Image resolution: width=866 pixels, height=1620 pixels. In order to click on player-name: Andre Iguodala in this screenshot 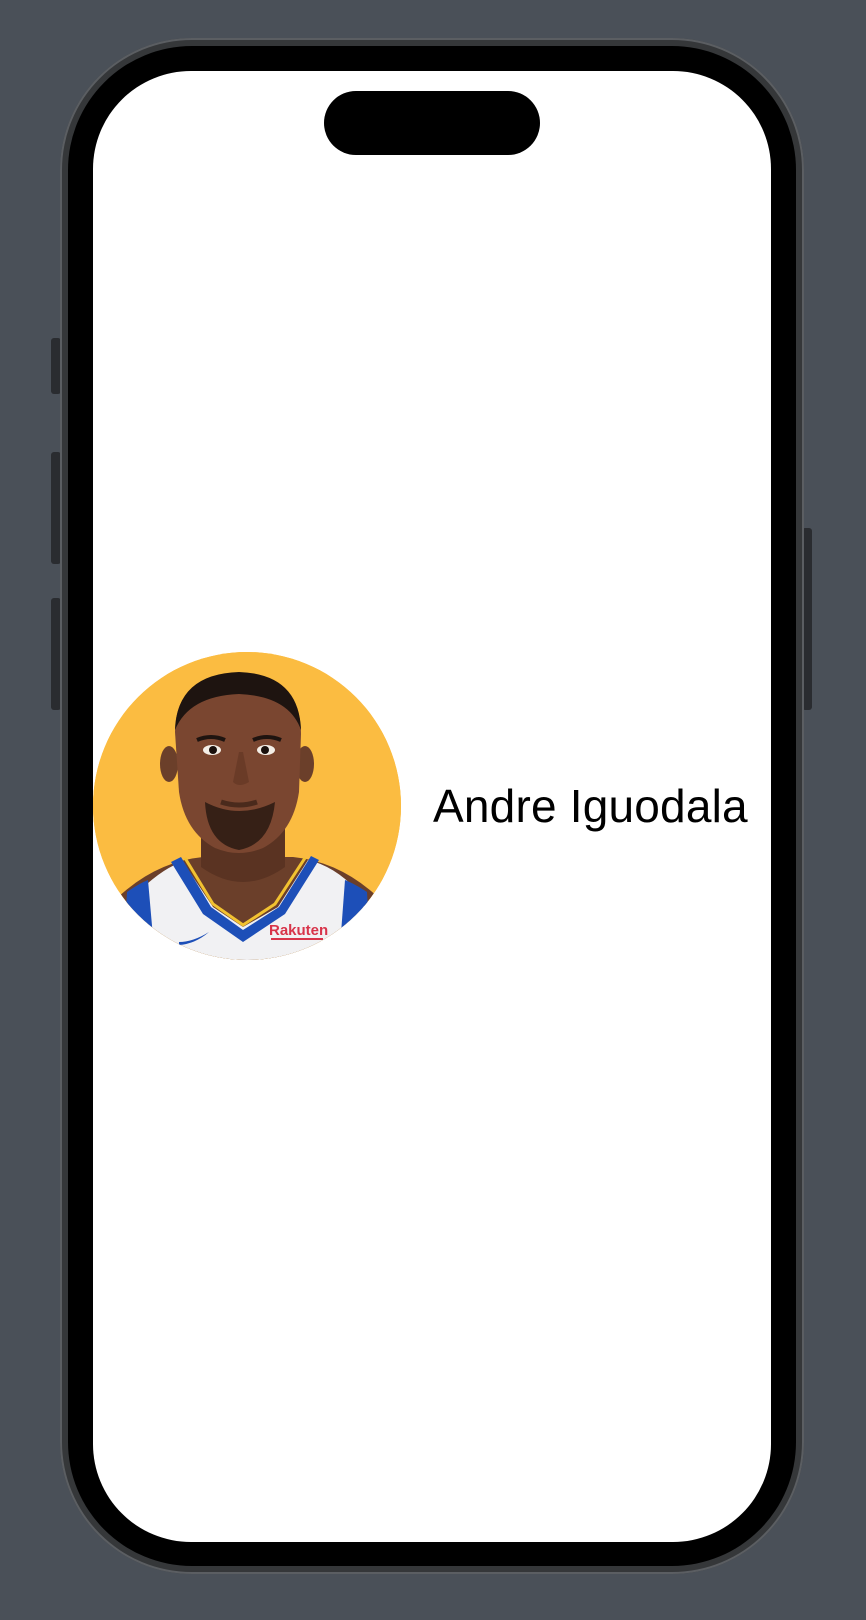, I will do `click(590, 806)`.